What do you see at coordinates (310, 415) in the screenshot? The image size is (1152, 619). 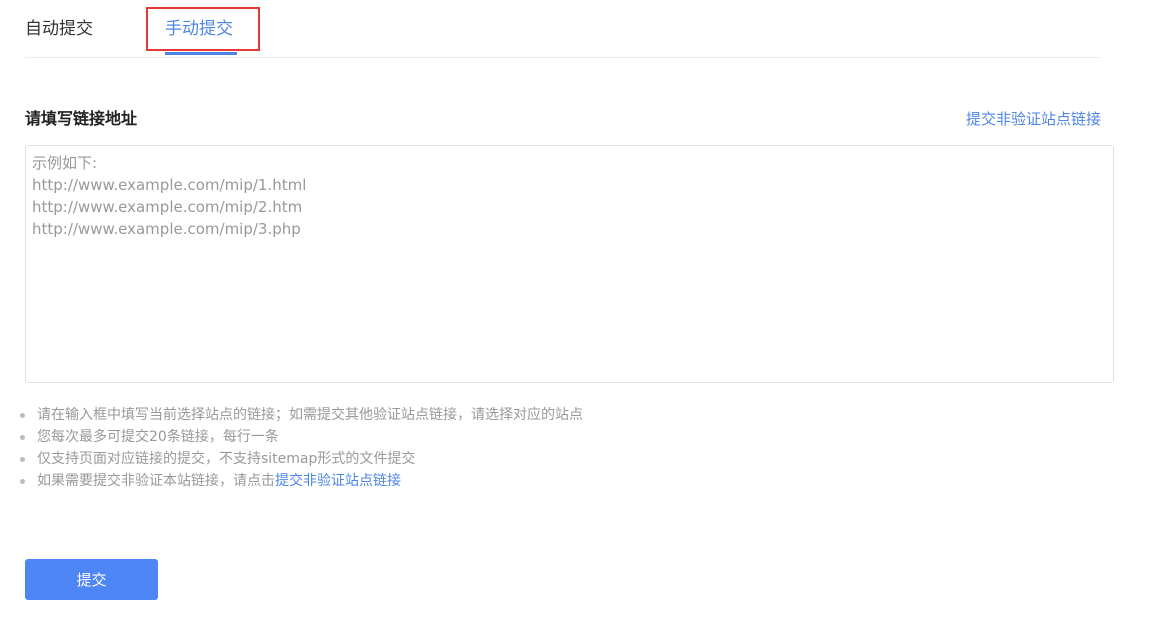 I see `tip-text: 请在输入框中填写当前选择站点的链接；如需提交其他验证站点链接，请选择对应的站点` at bounding box center [310, 415].